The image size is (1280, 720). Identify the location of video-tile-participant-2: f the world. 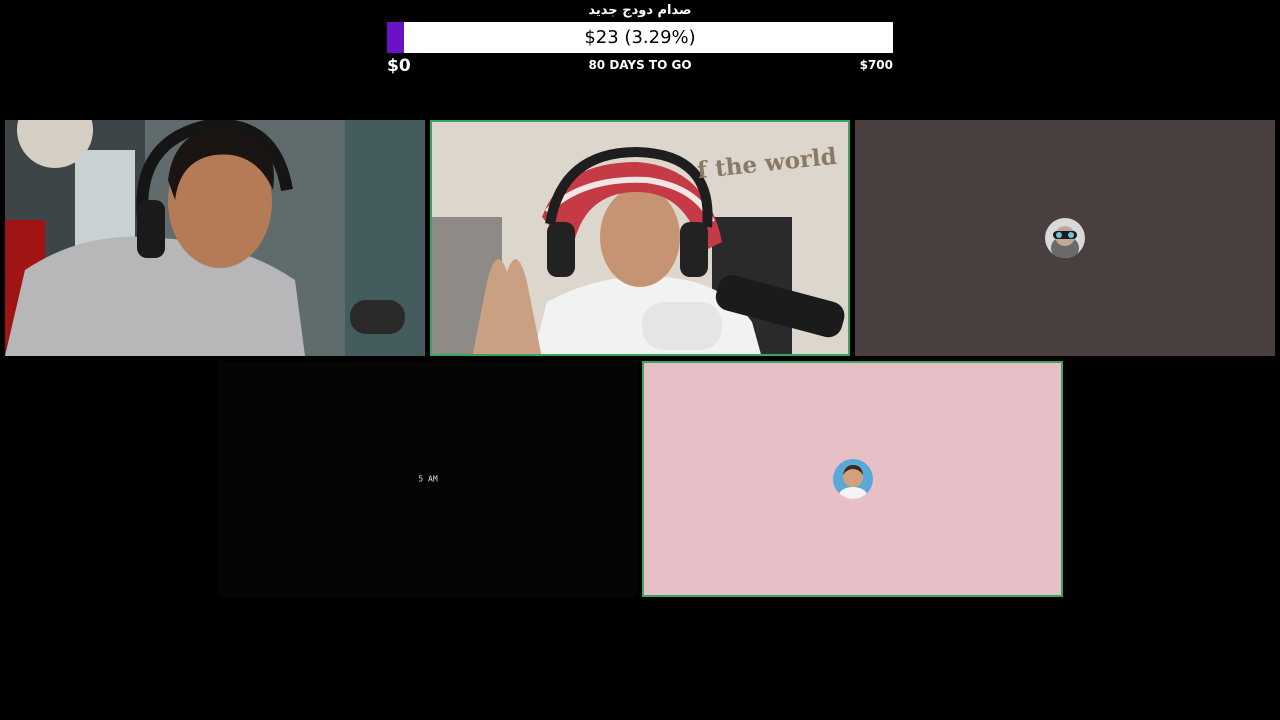
(640, 238).